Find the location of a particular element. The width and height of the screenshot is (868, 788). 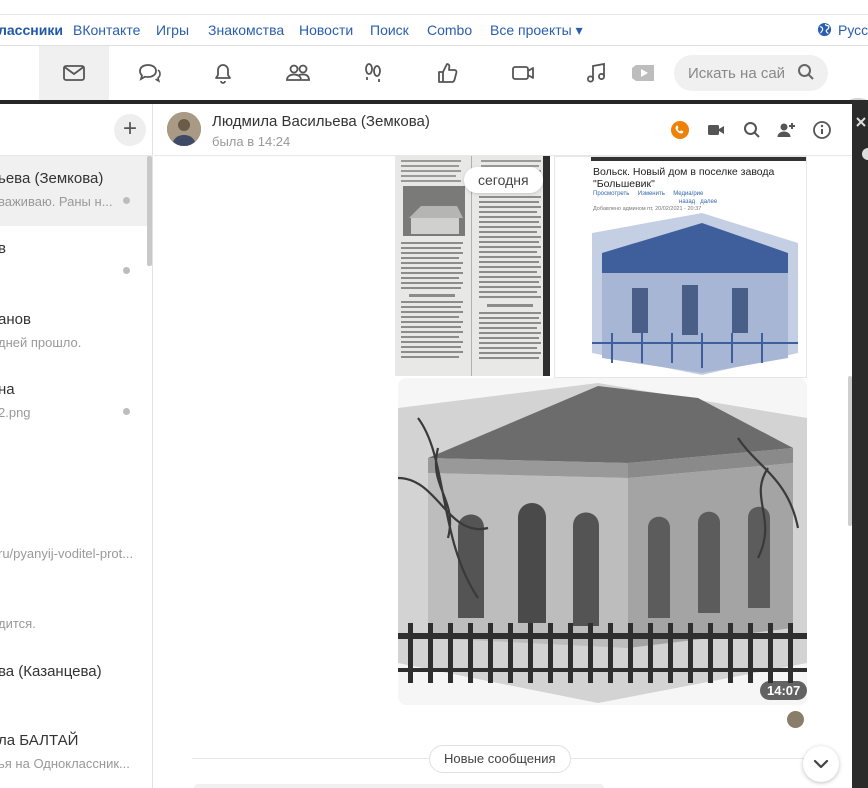

search-icon is located at coordinates (806, 72).